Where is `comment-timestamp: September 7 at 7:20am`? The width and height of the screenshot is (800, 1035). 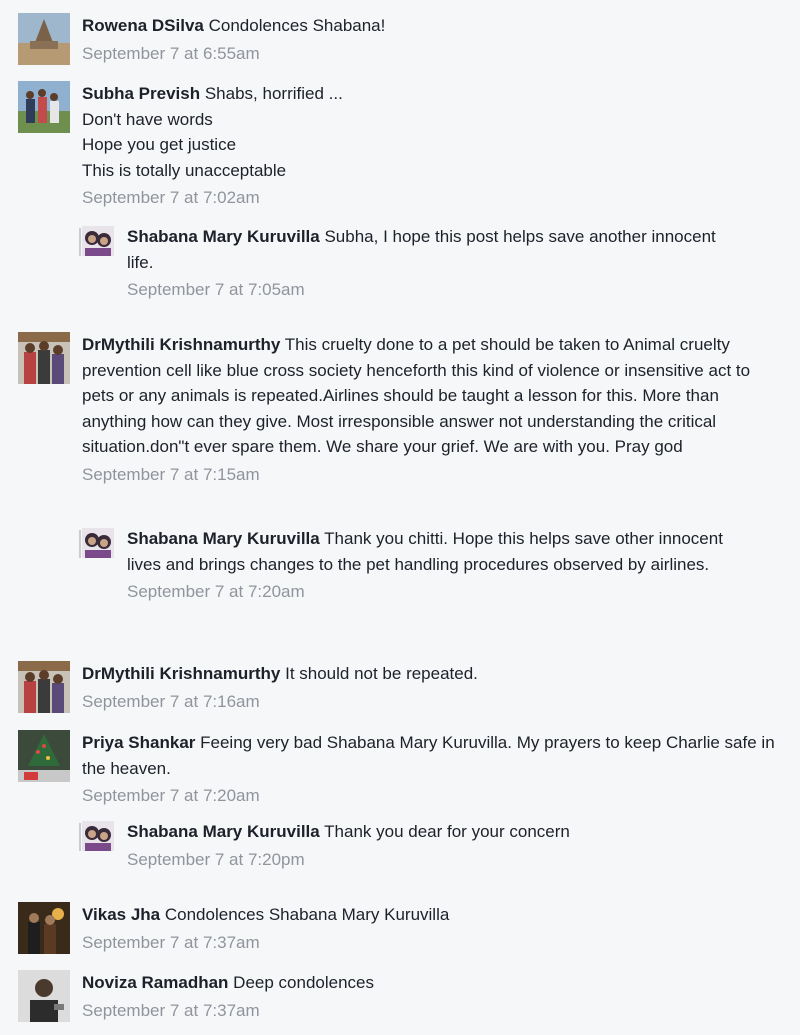 comment-timestamp: September 7 at 7:20am is located at coordinates (430, 796).